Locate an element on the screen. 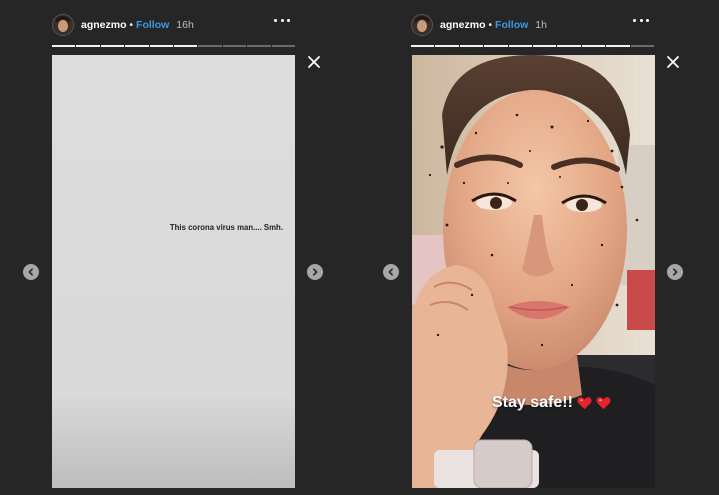 The height and width of the screenshot is (495, 719). timestamp: 16h is located at coordinates (185, 25).